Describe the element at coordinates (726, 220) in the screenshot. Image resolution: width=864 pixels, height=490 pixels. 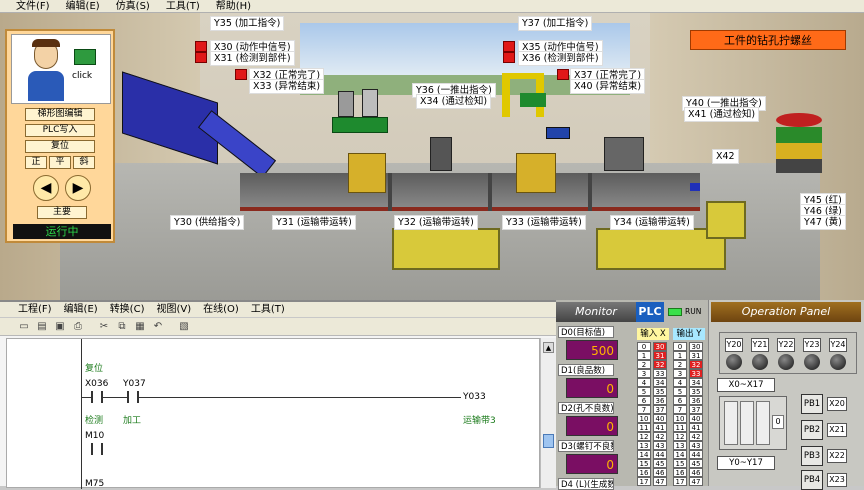
I see `tray-y47` at that location.